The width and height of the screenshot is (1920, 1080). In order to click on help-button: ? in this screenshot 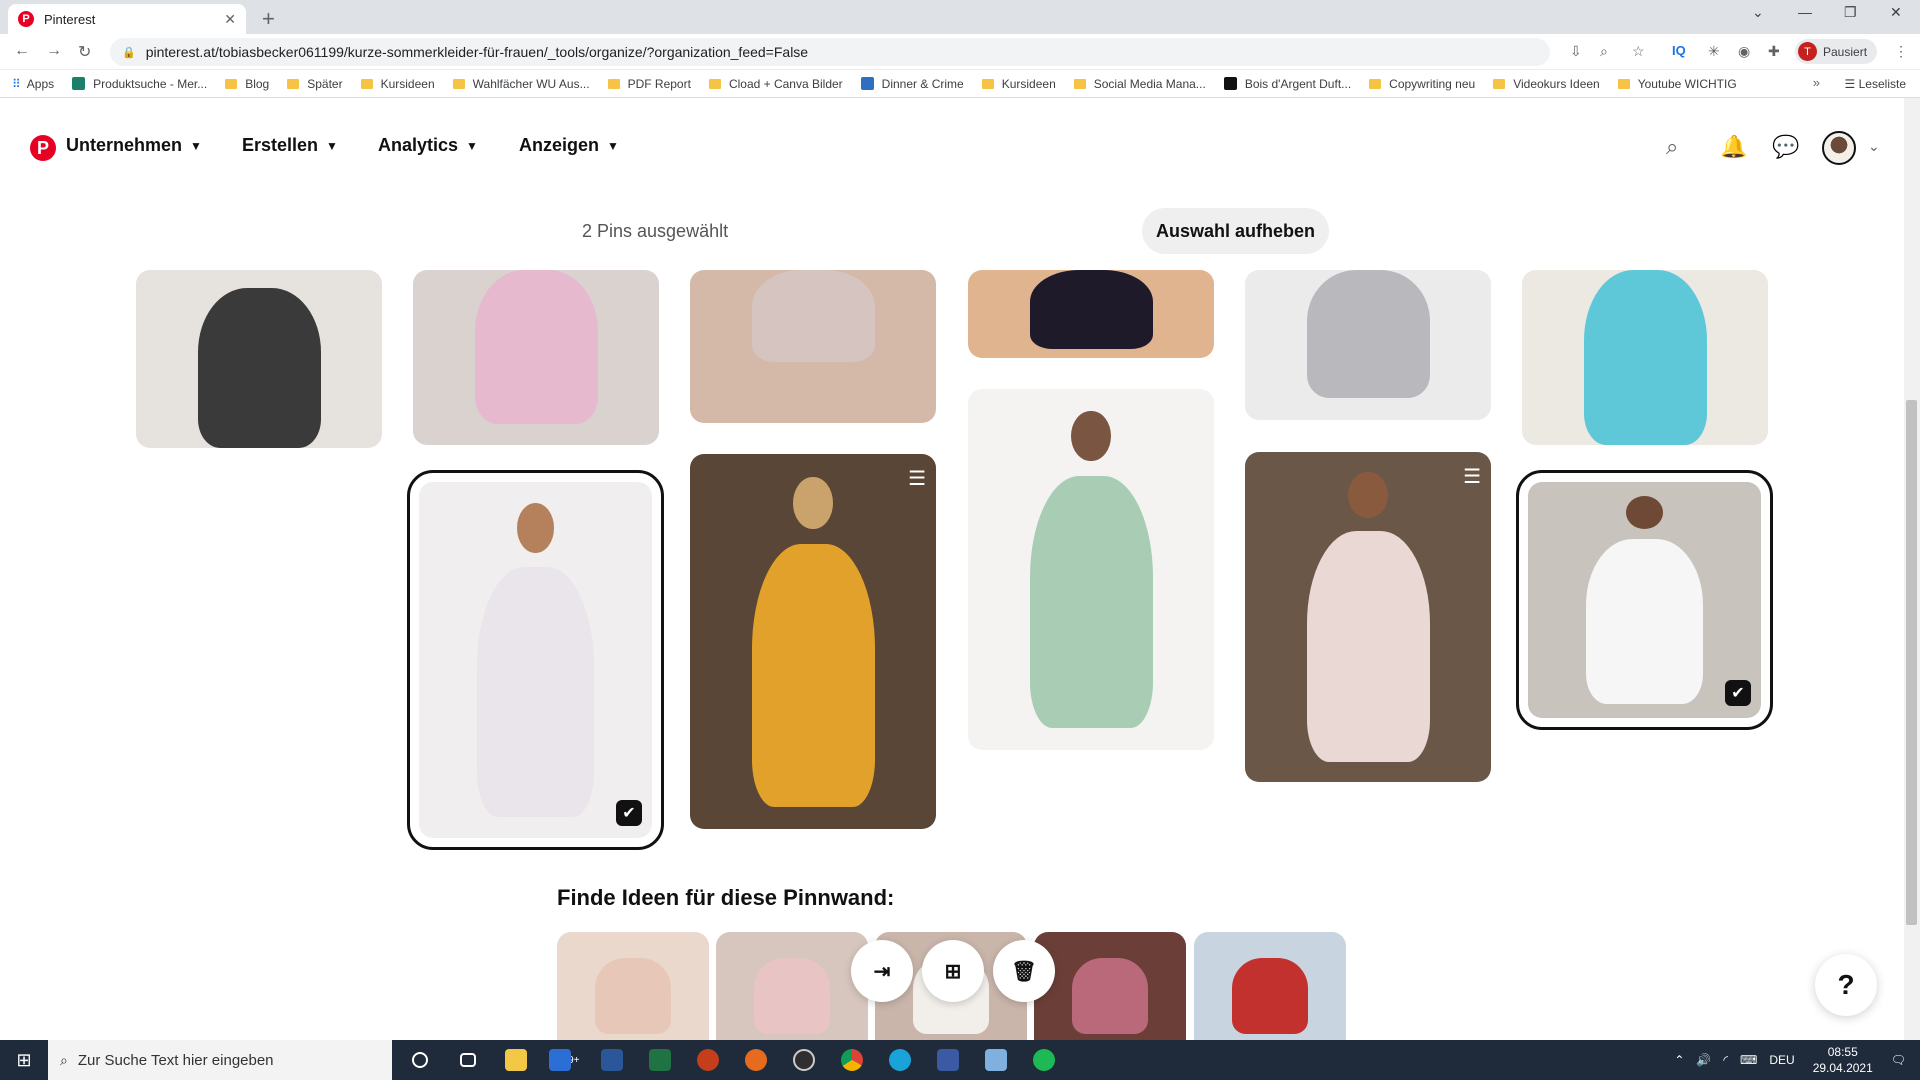, I will do `click(1846, 985)`.